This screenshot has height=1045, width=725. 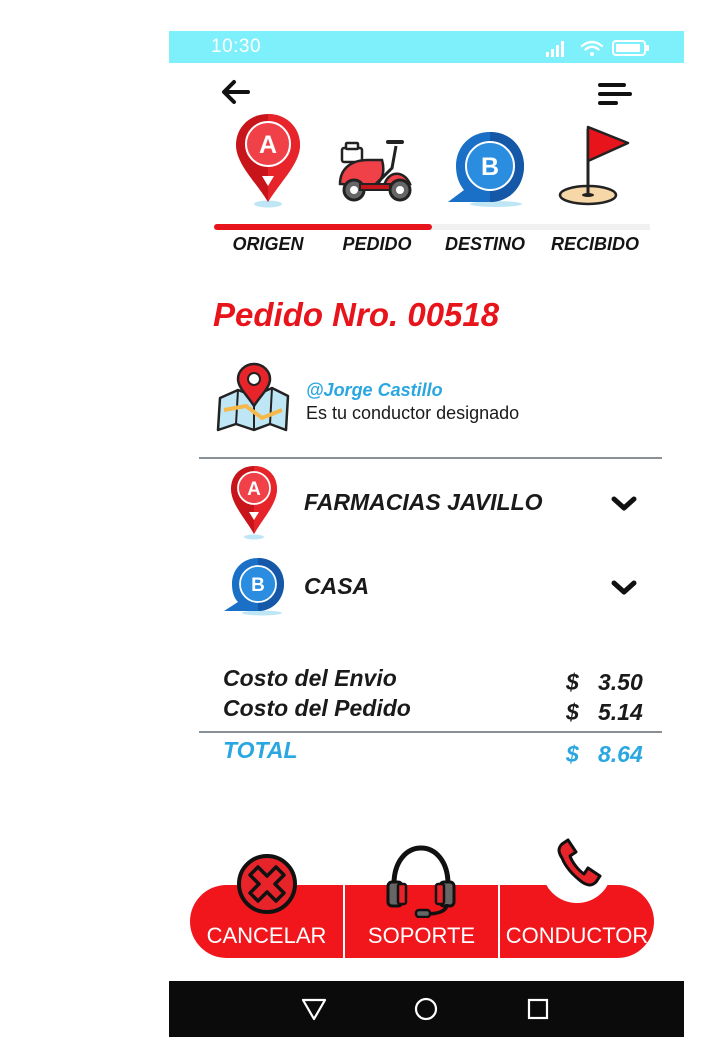 I want to click on origin-label: FARMACIAS JAVILLO, so click(x=423, y=502).